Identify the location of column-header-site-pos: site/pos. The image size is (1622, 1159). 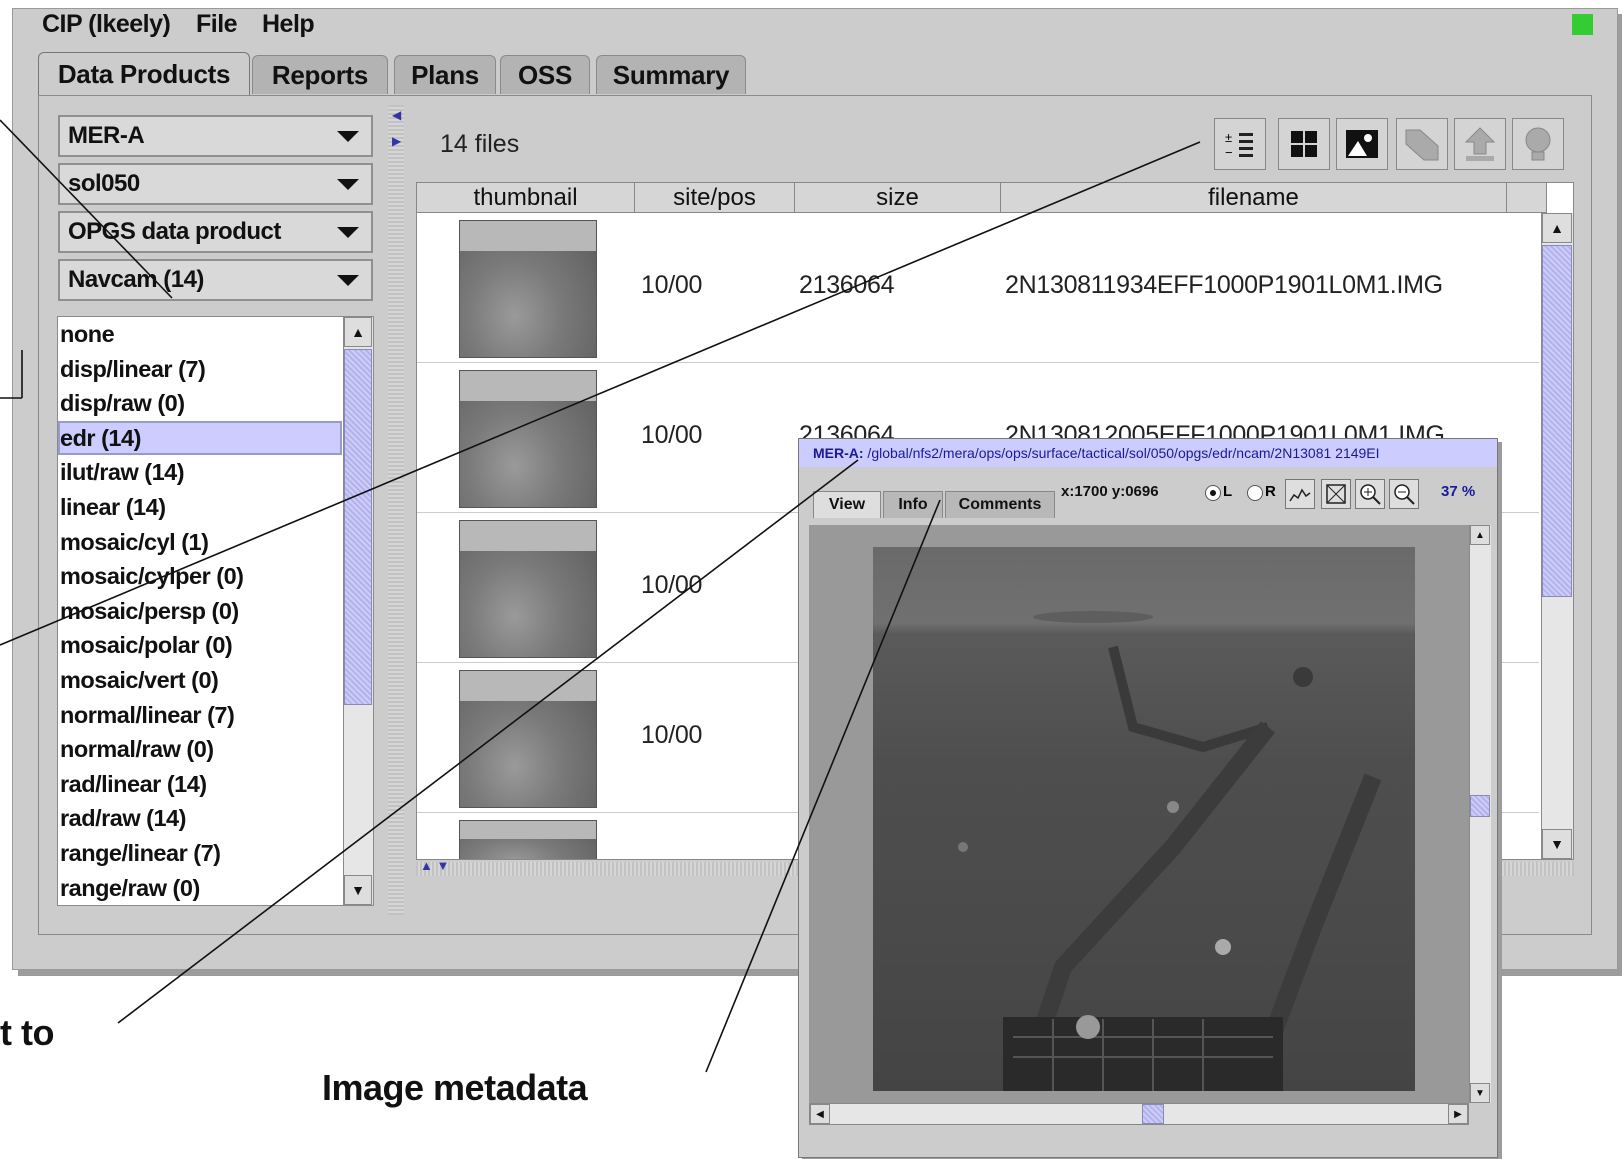
(715, 198).